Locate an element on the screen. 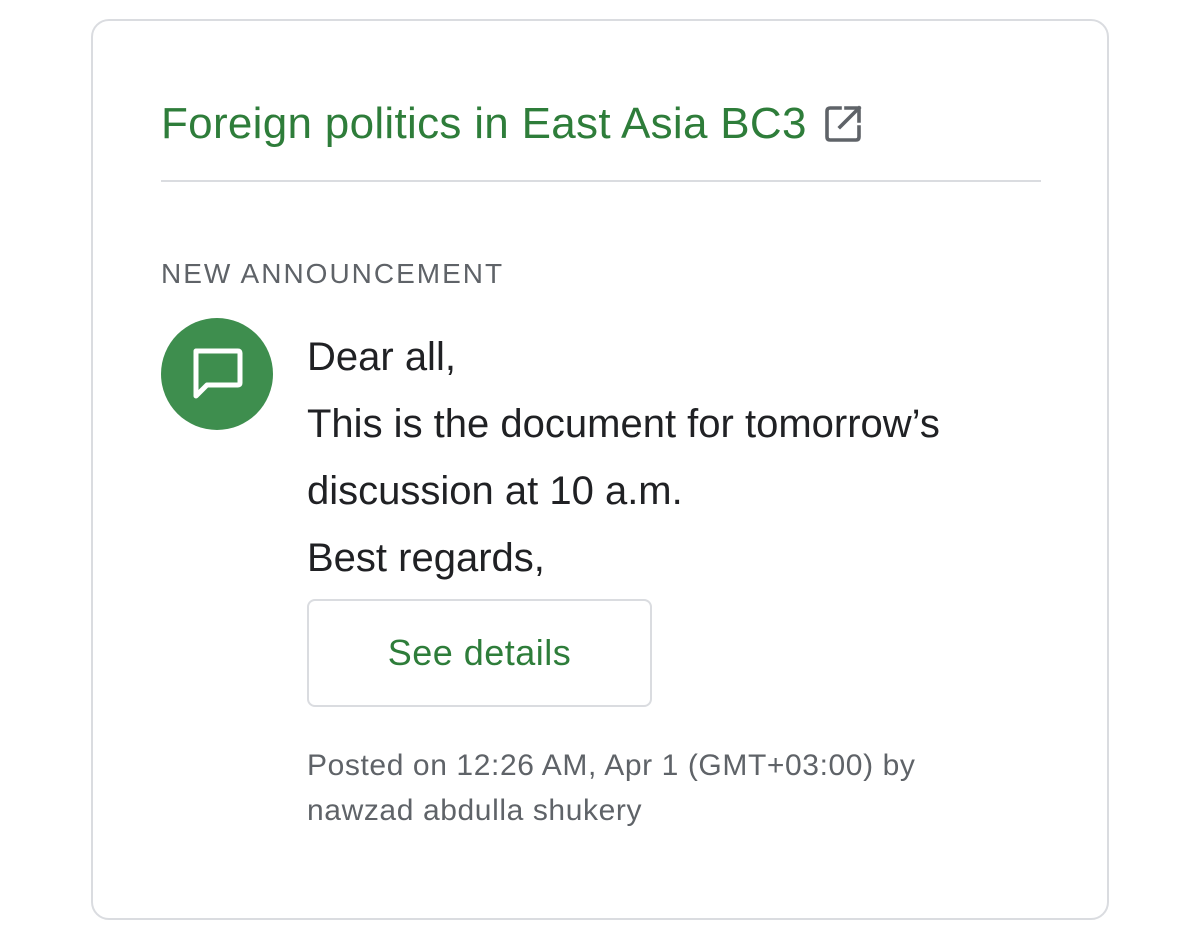  message-line: This is the document for tomorrow’s is located at coordinates (623, 424).